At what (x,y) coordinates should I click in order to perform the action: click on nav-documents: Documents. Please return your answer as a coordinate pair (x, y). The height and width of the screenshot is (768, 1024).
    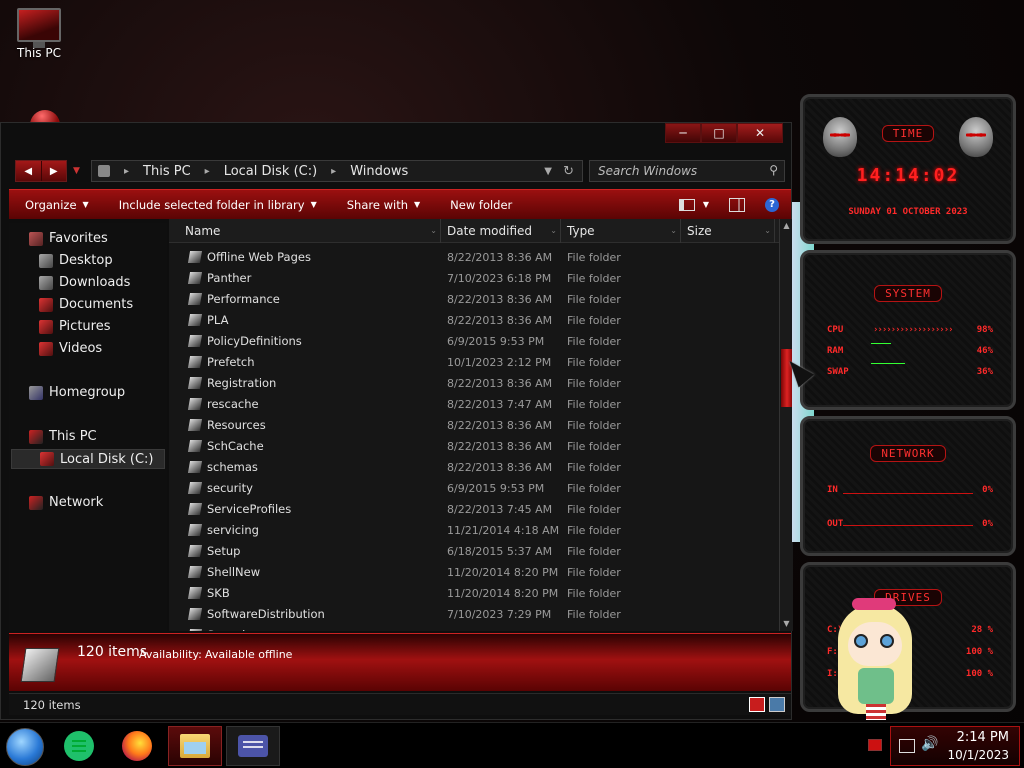
    Looking at the image, I should click on (86, 304).